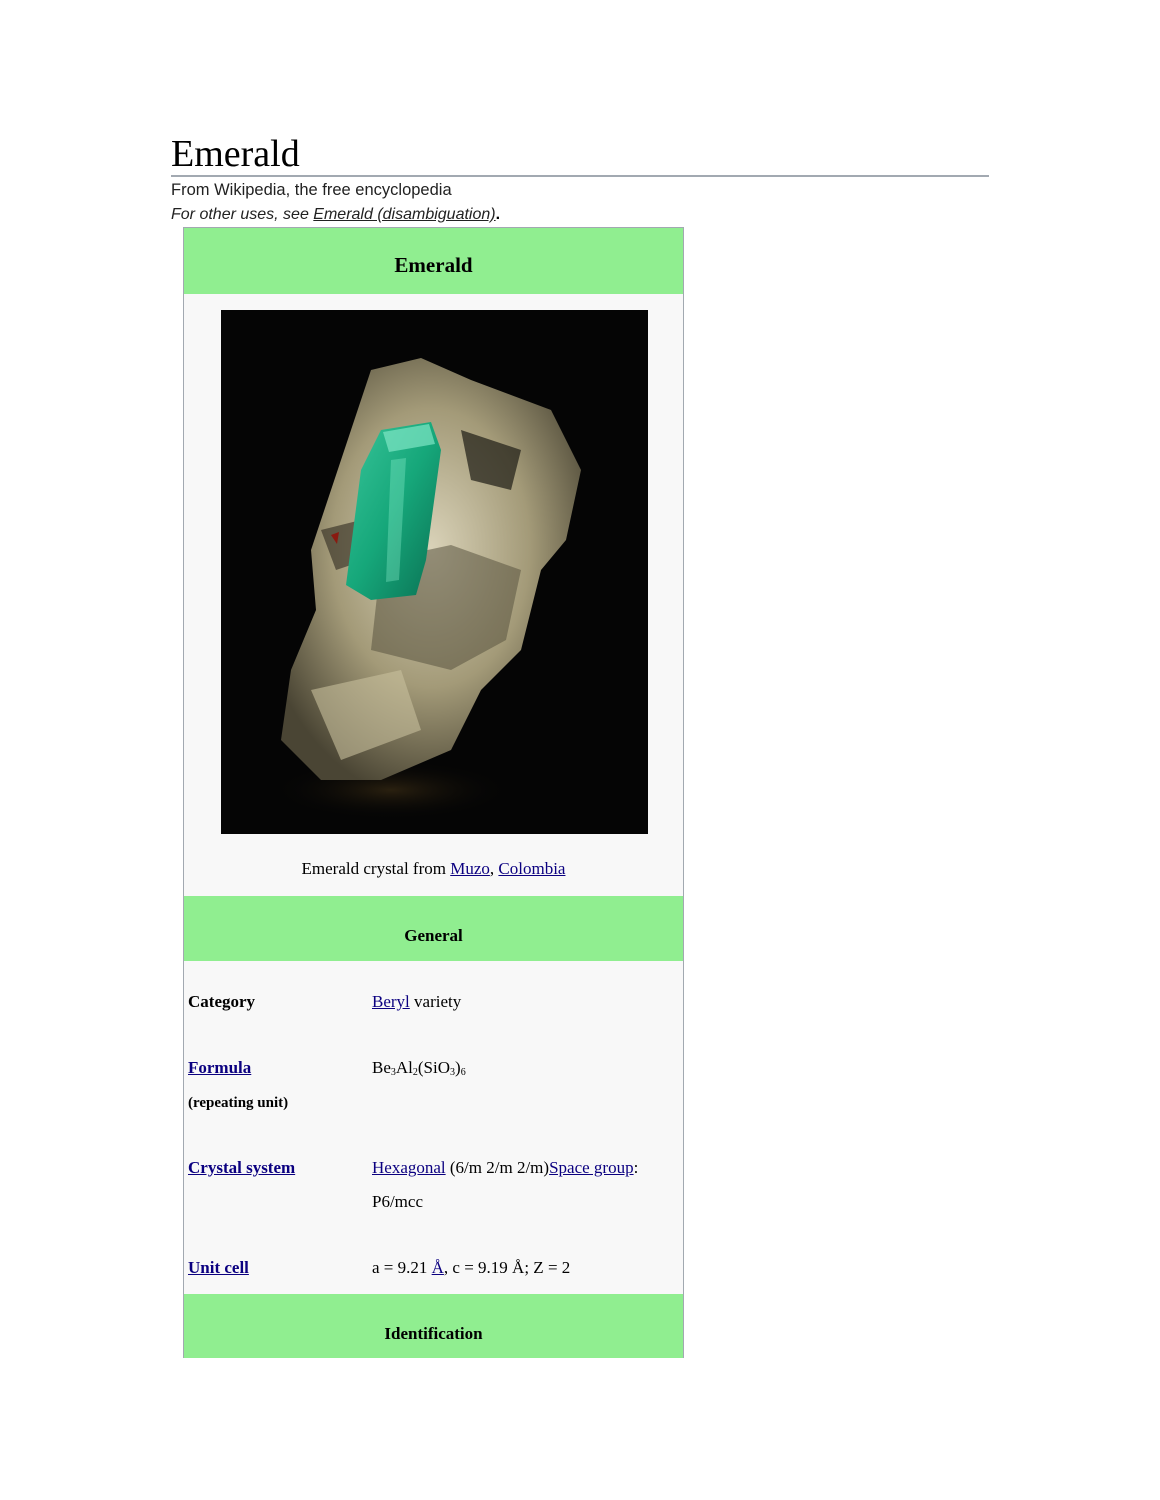 The width and height of the screenshot is (1160, 1500). What do you see at coordinates (497, 1167) in the screenshot?
I see `point-group-text: (6/m 2/m 2/m)` at bounding box center [497, 1167].